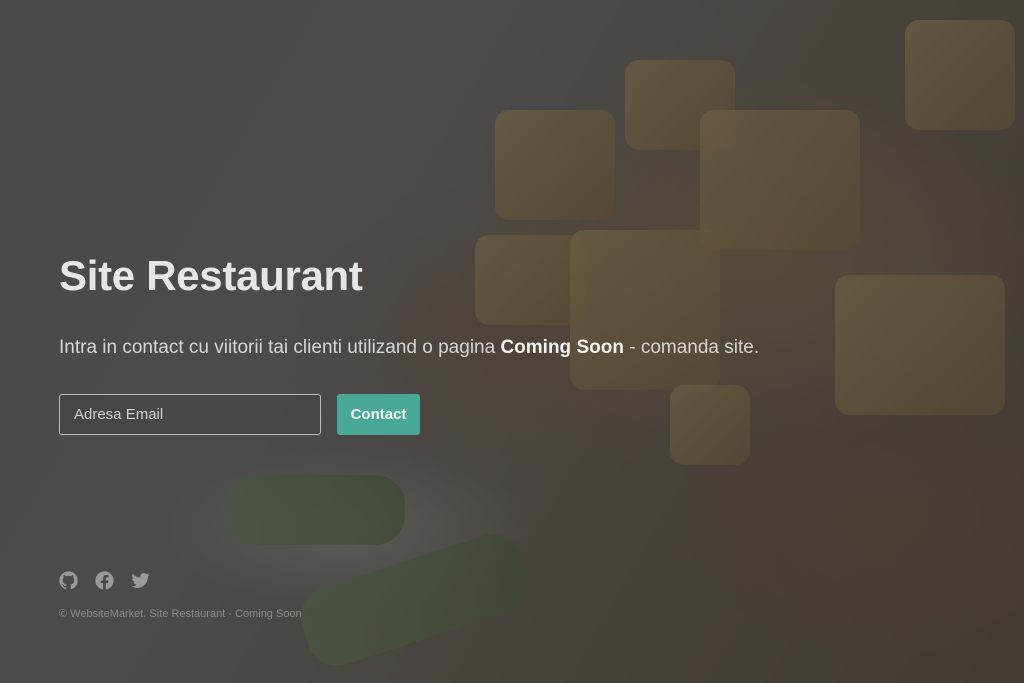 The image size is (1024, 683). What do you see at coordinates (211, 275) in the screenshot?
I see `page-title: Site Restaurant` at bounding box center [211, 275].